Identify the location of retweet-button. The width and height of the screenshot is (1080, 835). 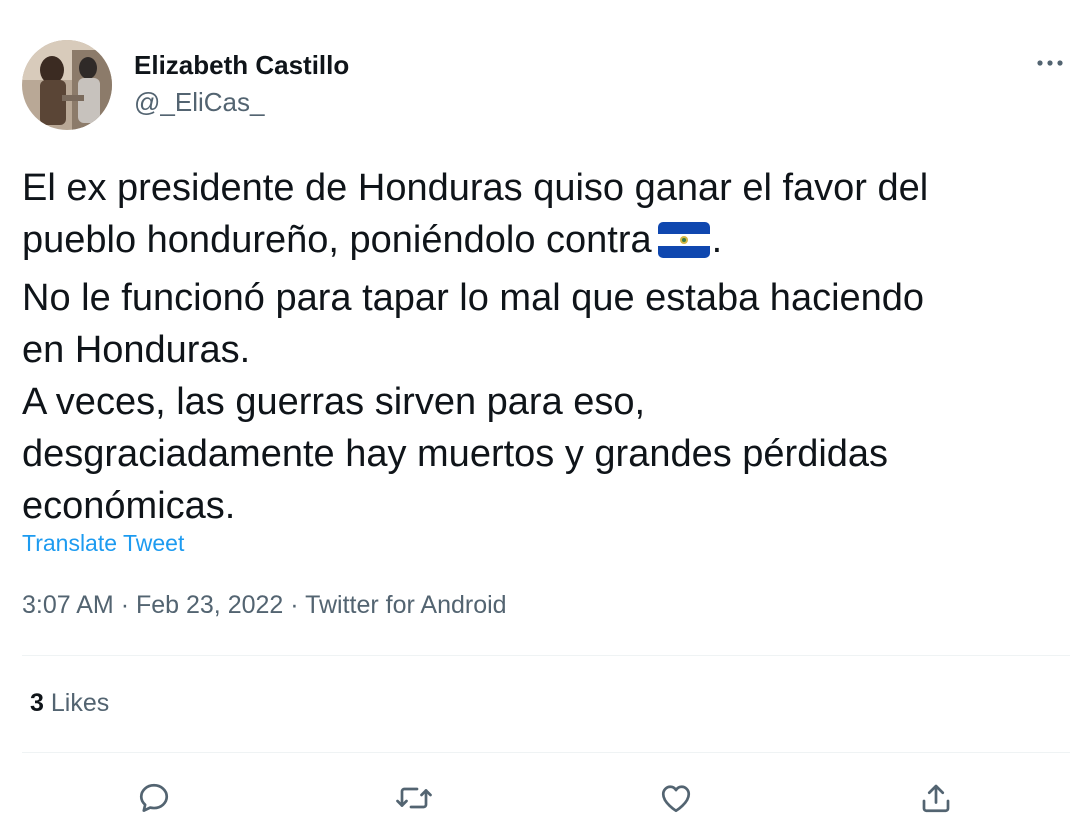
(414, 798).